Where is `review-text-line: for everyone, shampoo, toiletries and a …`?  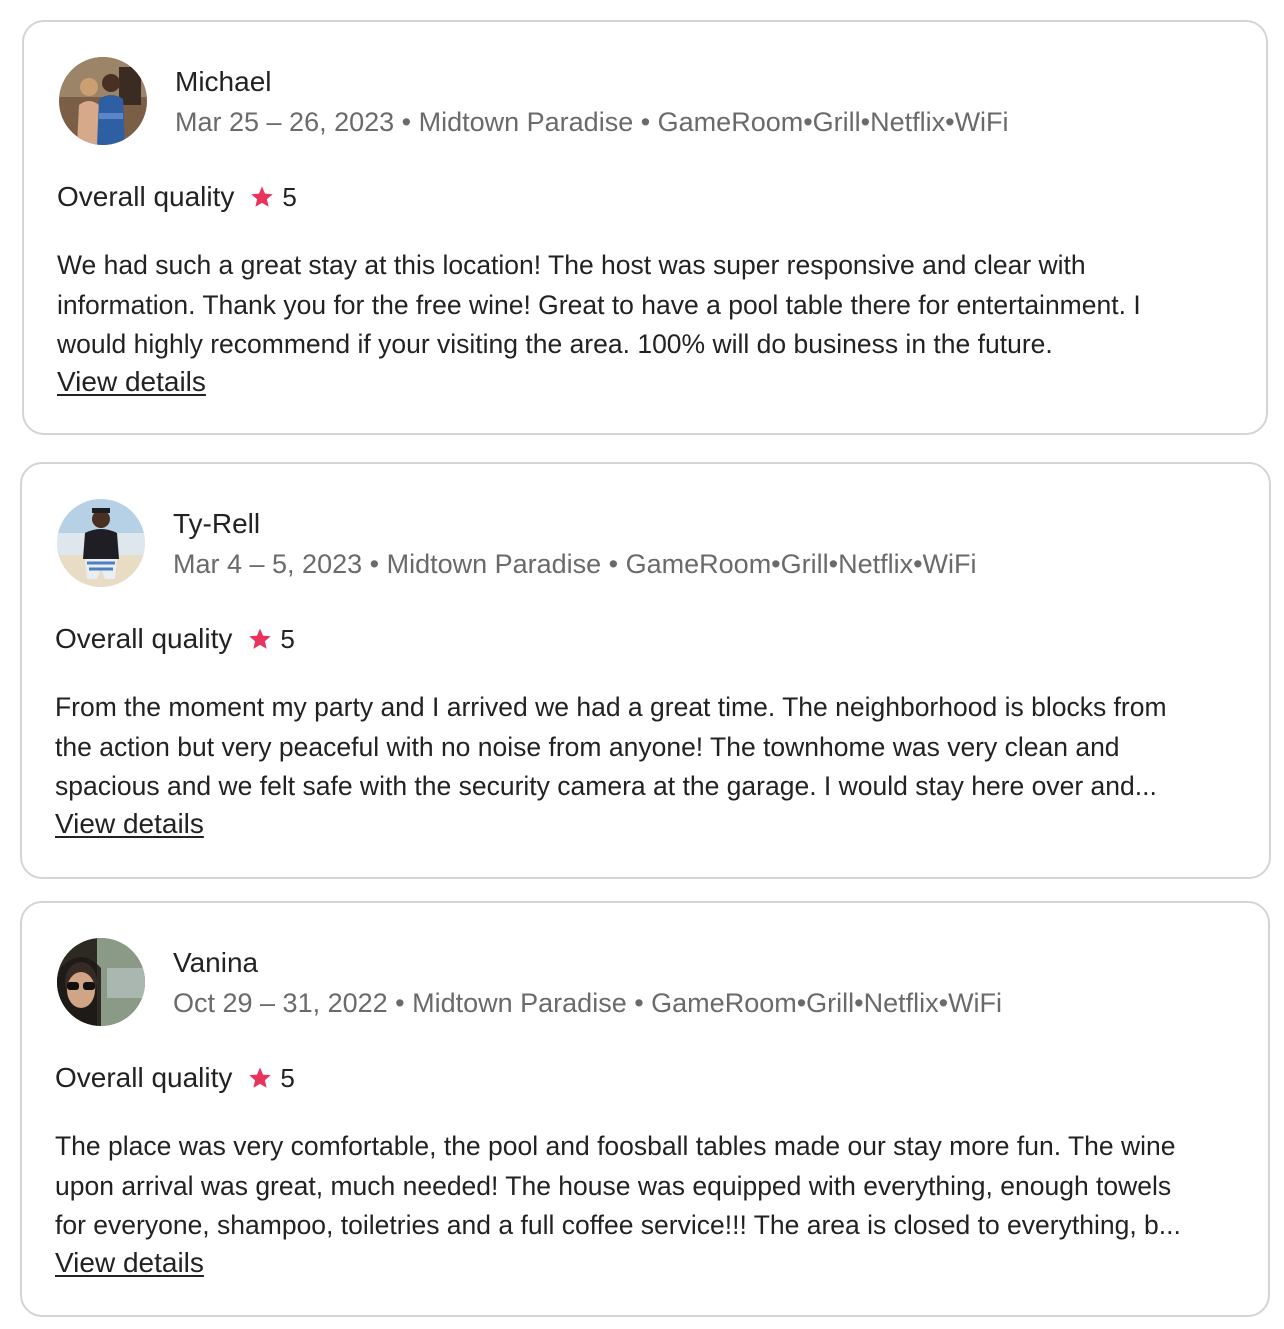 review-text-line: for everyone, shampoo, toiletries and a … is located at coordinates (618, 1225).